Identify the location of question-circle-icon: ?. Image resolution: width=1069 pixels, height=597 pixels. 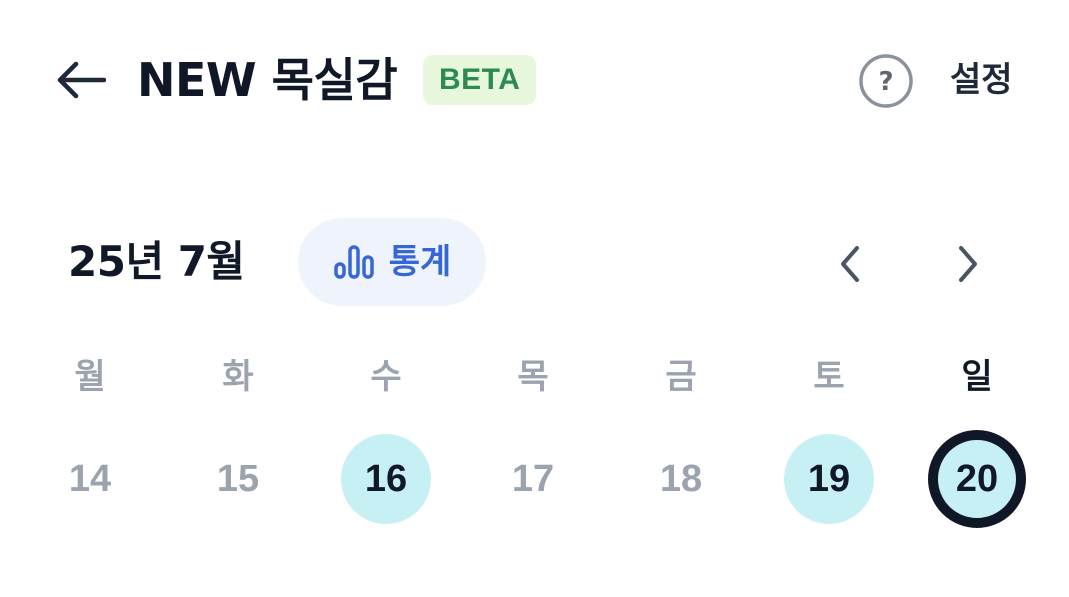
(886, 81).